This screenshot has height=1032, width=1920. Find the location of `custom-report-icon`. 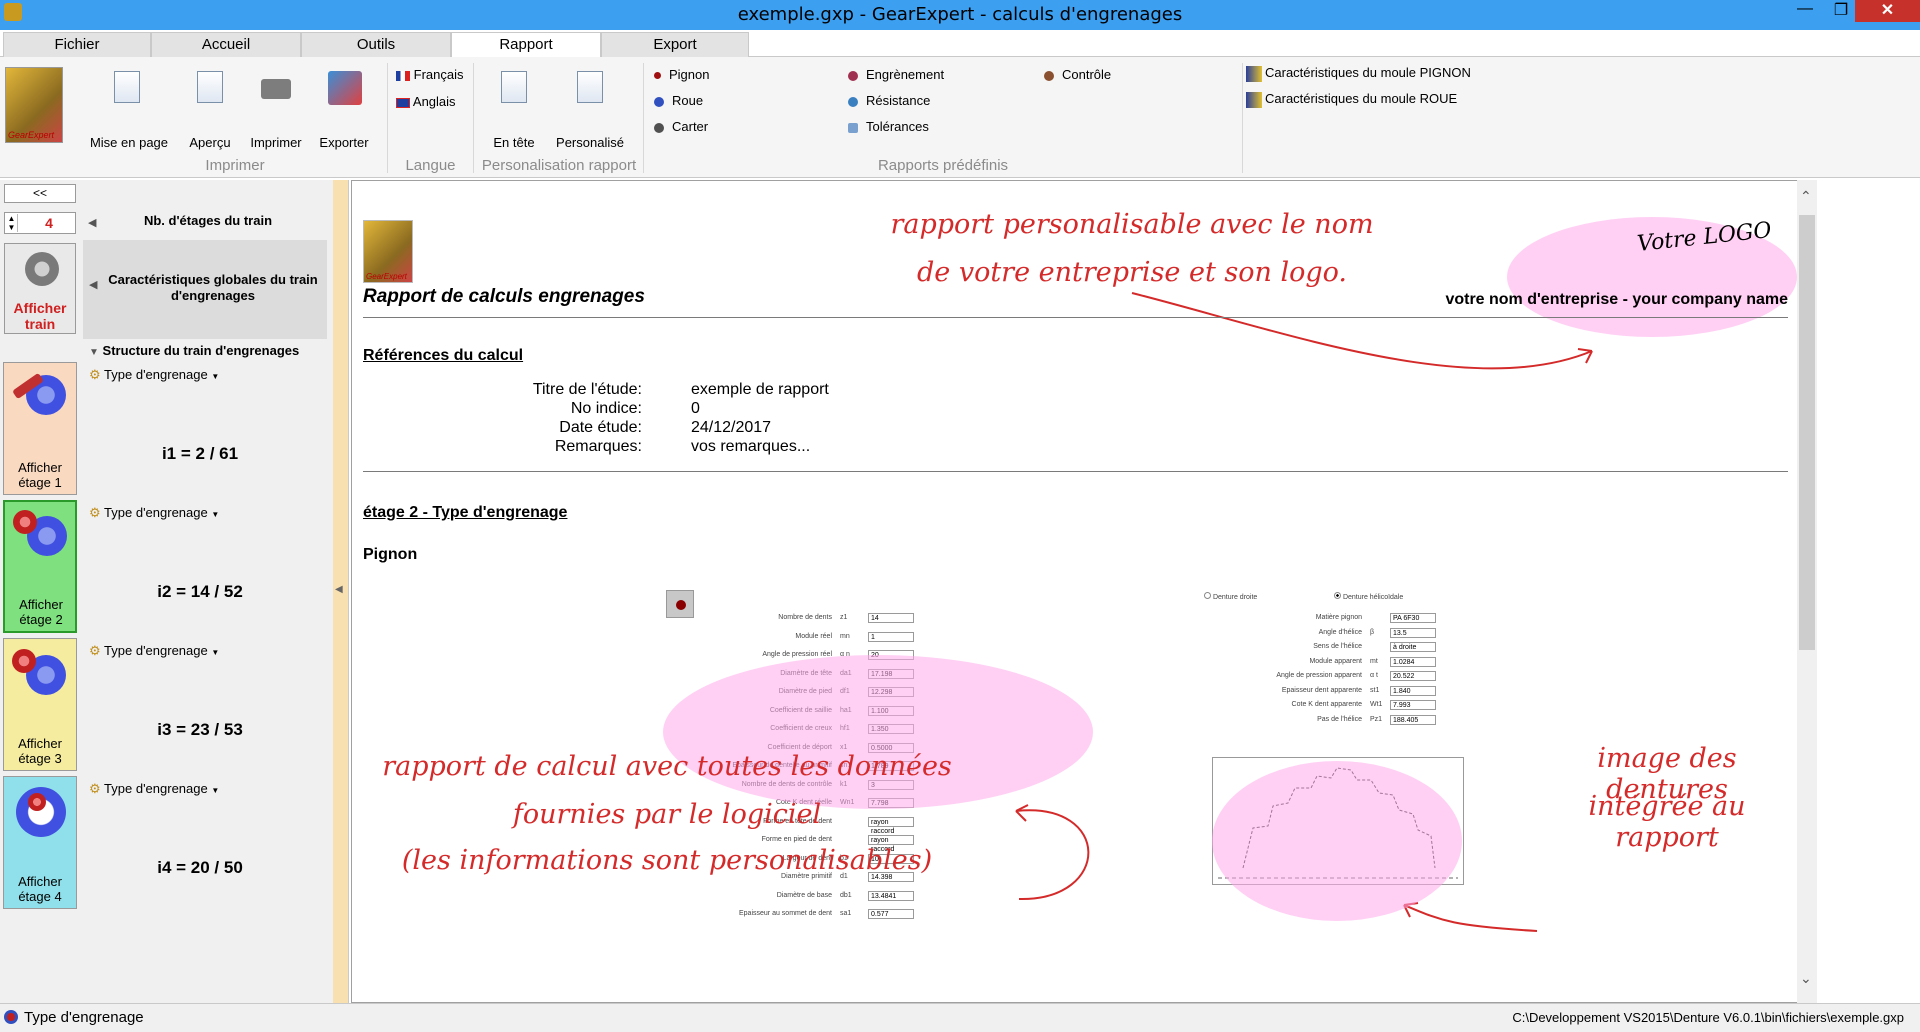

custom-report-icon is located at coordinates (590, 87).